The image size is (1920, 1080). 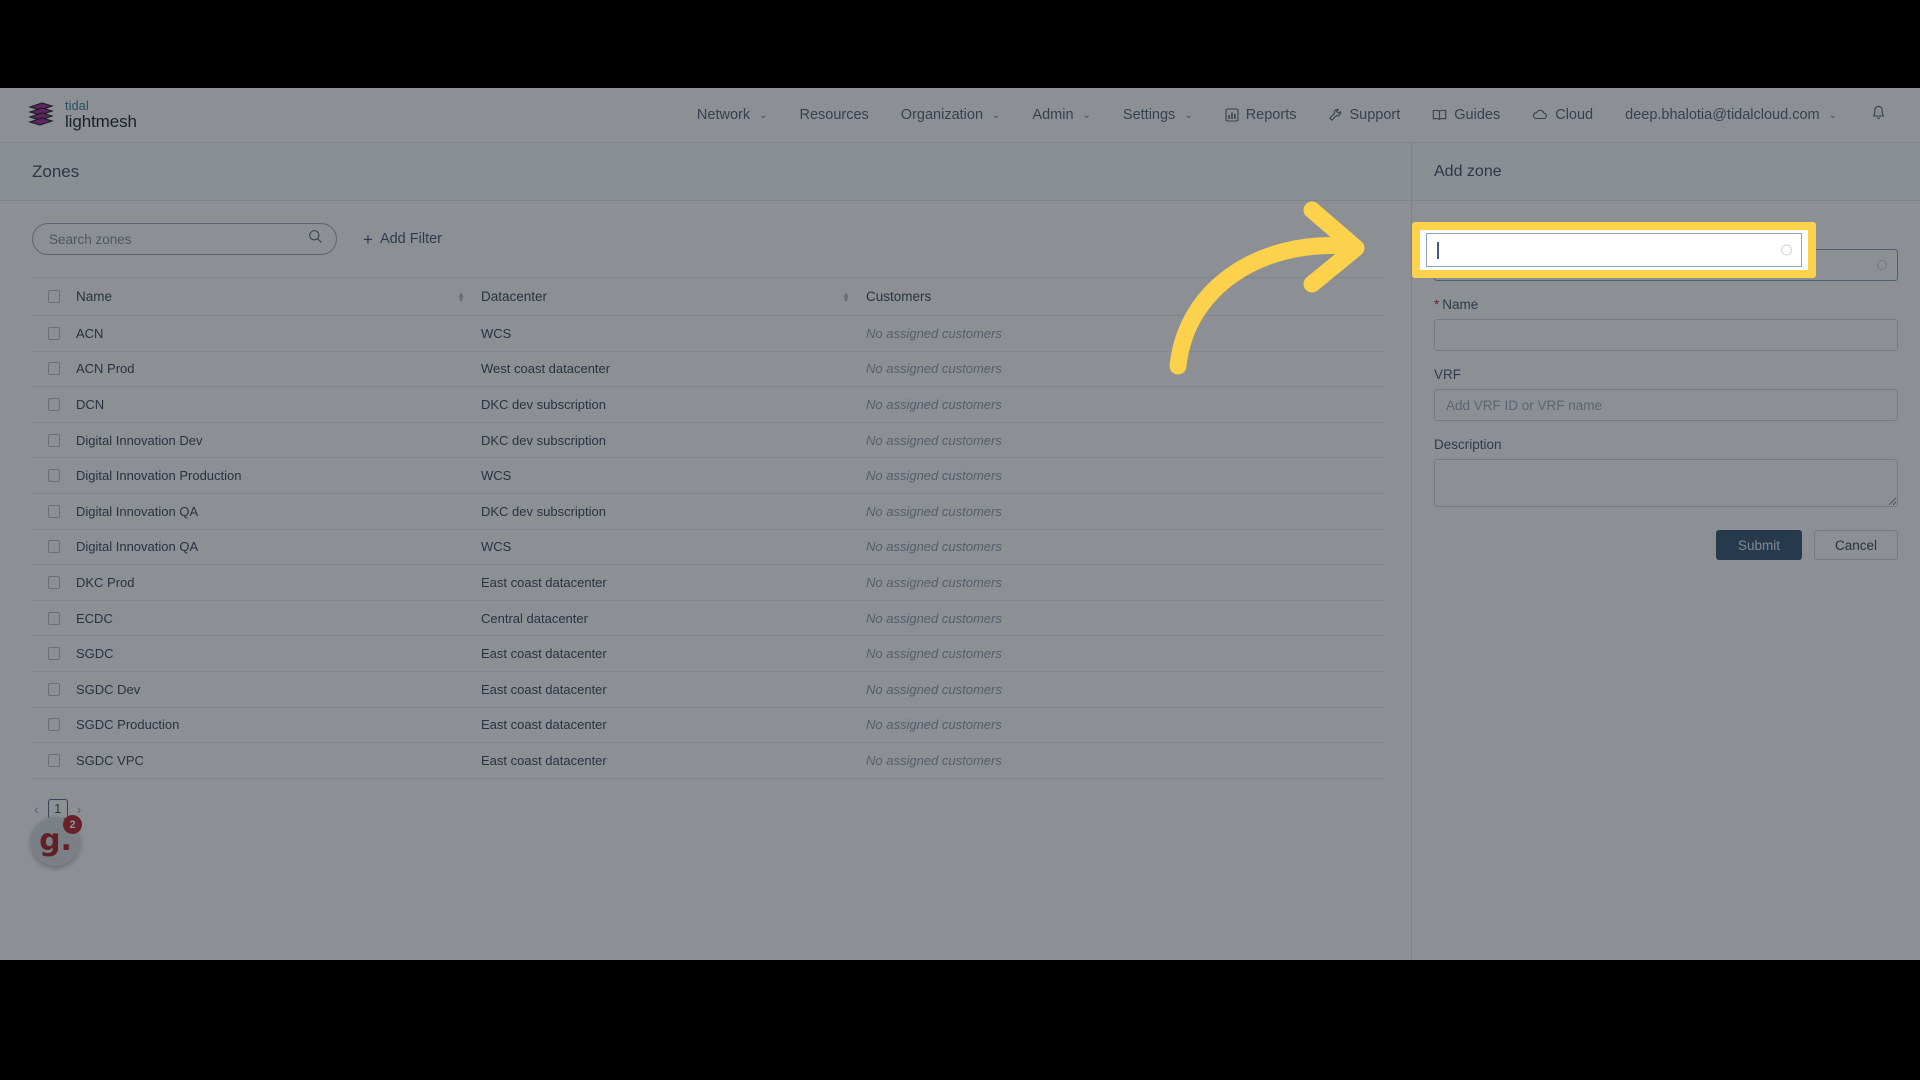 I want to click on search-zones-box, so click(x=184, y=239).